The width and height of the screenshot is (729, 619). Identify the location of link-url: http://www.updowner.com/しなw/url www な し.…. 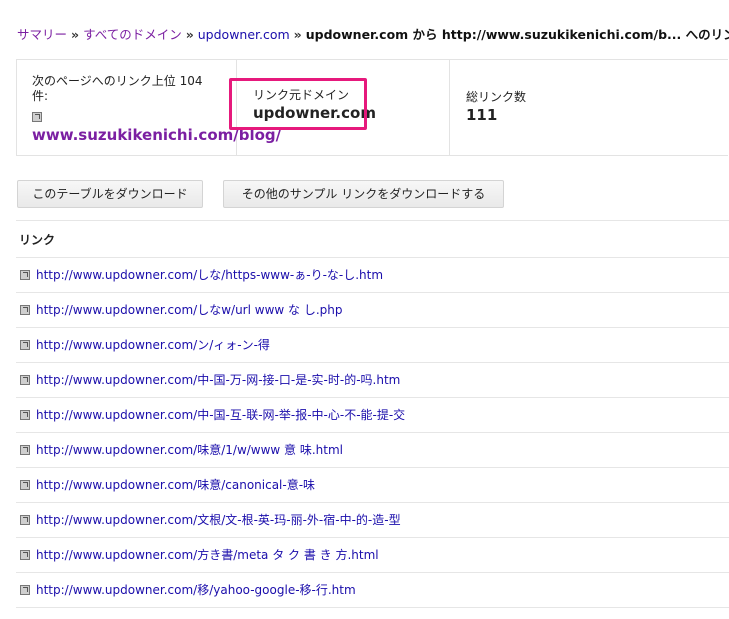
(189, 310).